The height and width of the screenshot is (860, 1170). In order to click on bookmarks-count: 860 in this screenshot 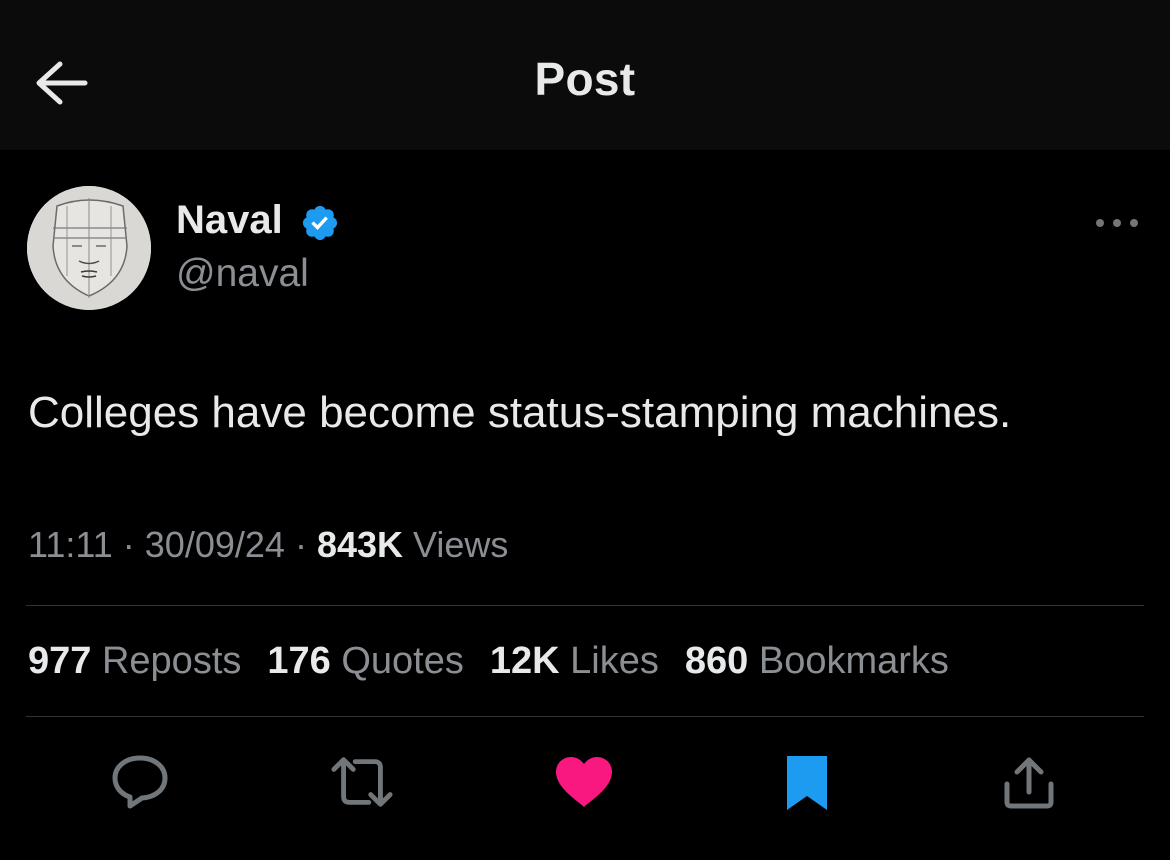, I will do `click(716, 661)`.